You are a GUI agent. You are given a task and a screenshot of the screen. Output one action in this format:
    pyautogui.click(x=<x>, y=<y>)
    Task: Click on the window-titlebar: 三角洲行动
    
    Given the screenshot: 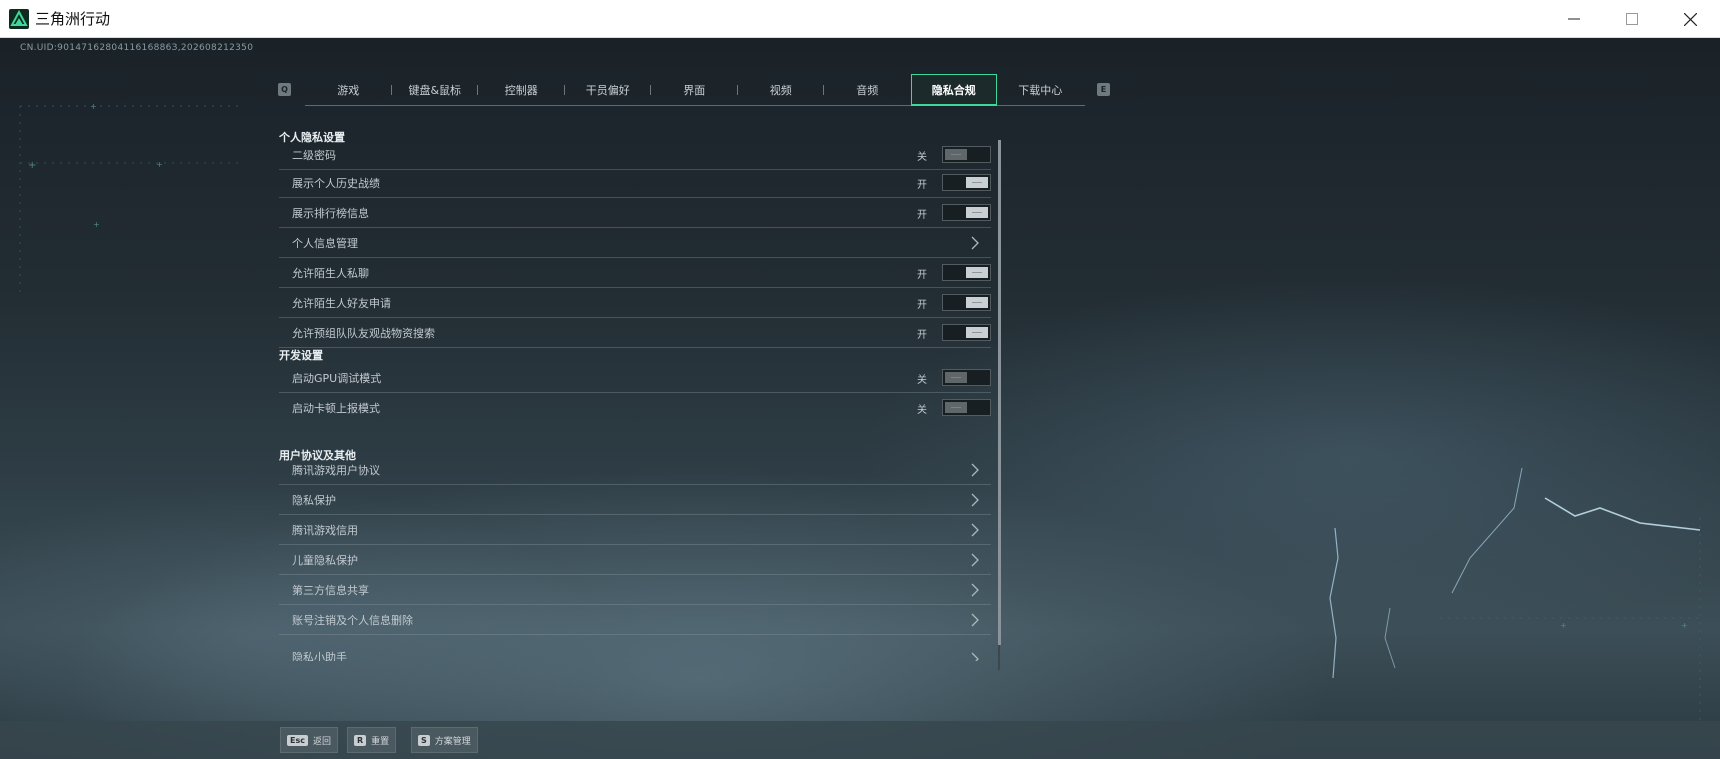 What is the action you would take?
    pyautogui.click(x=860, y=19)
    